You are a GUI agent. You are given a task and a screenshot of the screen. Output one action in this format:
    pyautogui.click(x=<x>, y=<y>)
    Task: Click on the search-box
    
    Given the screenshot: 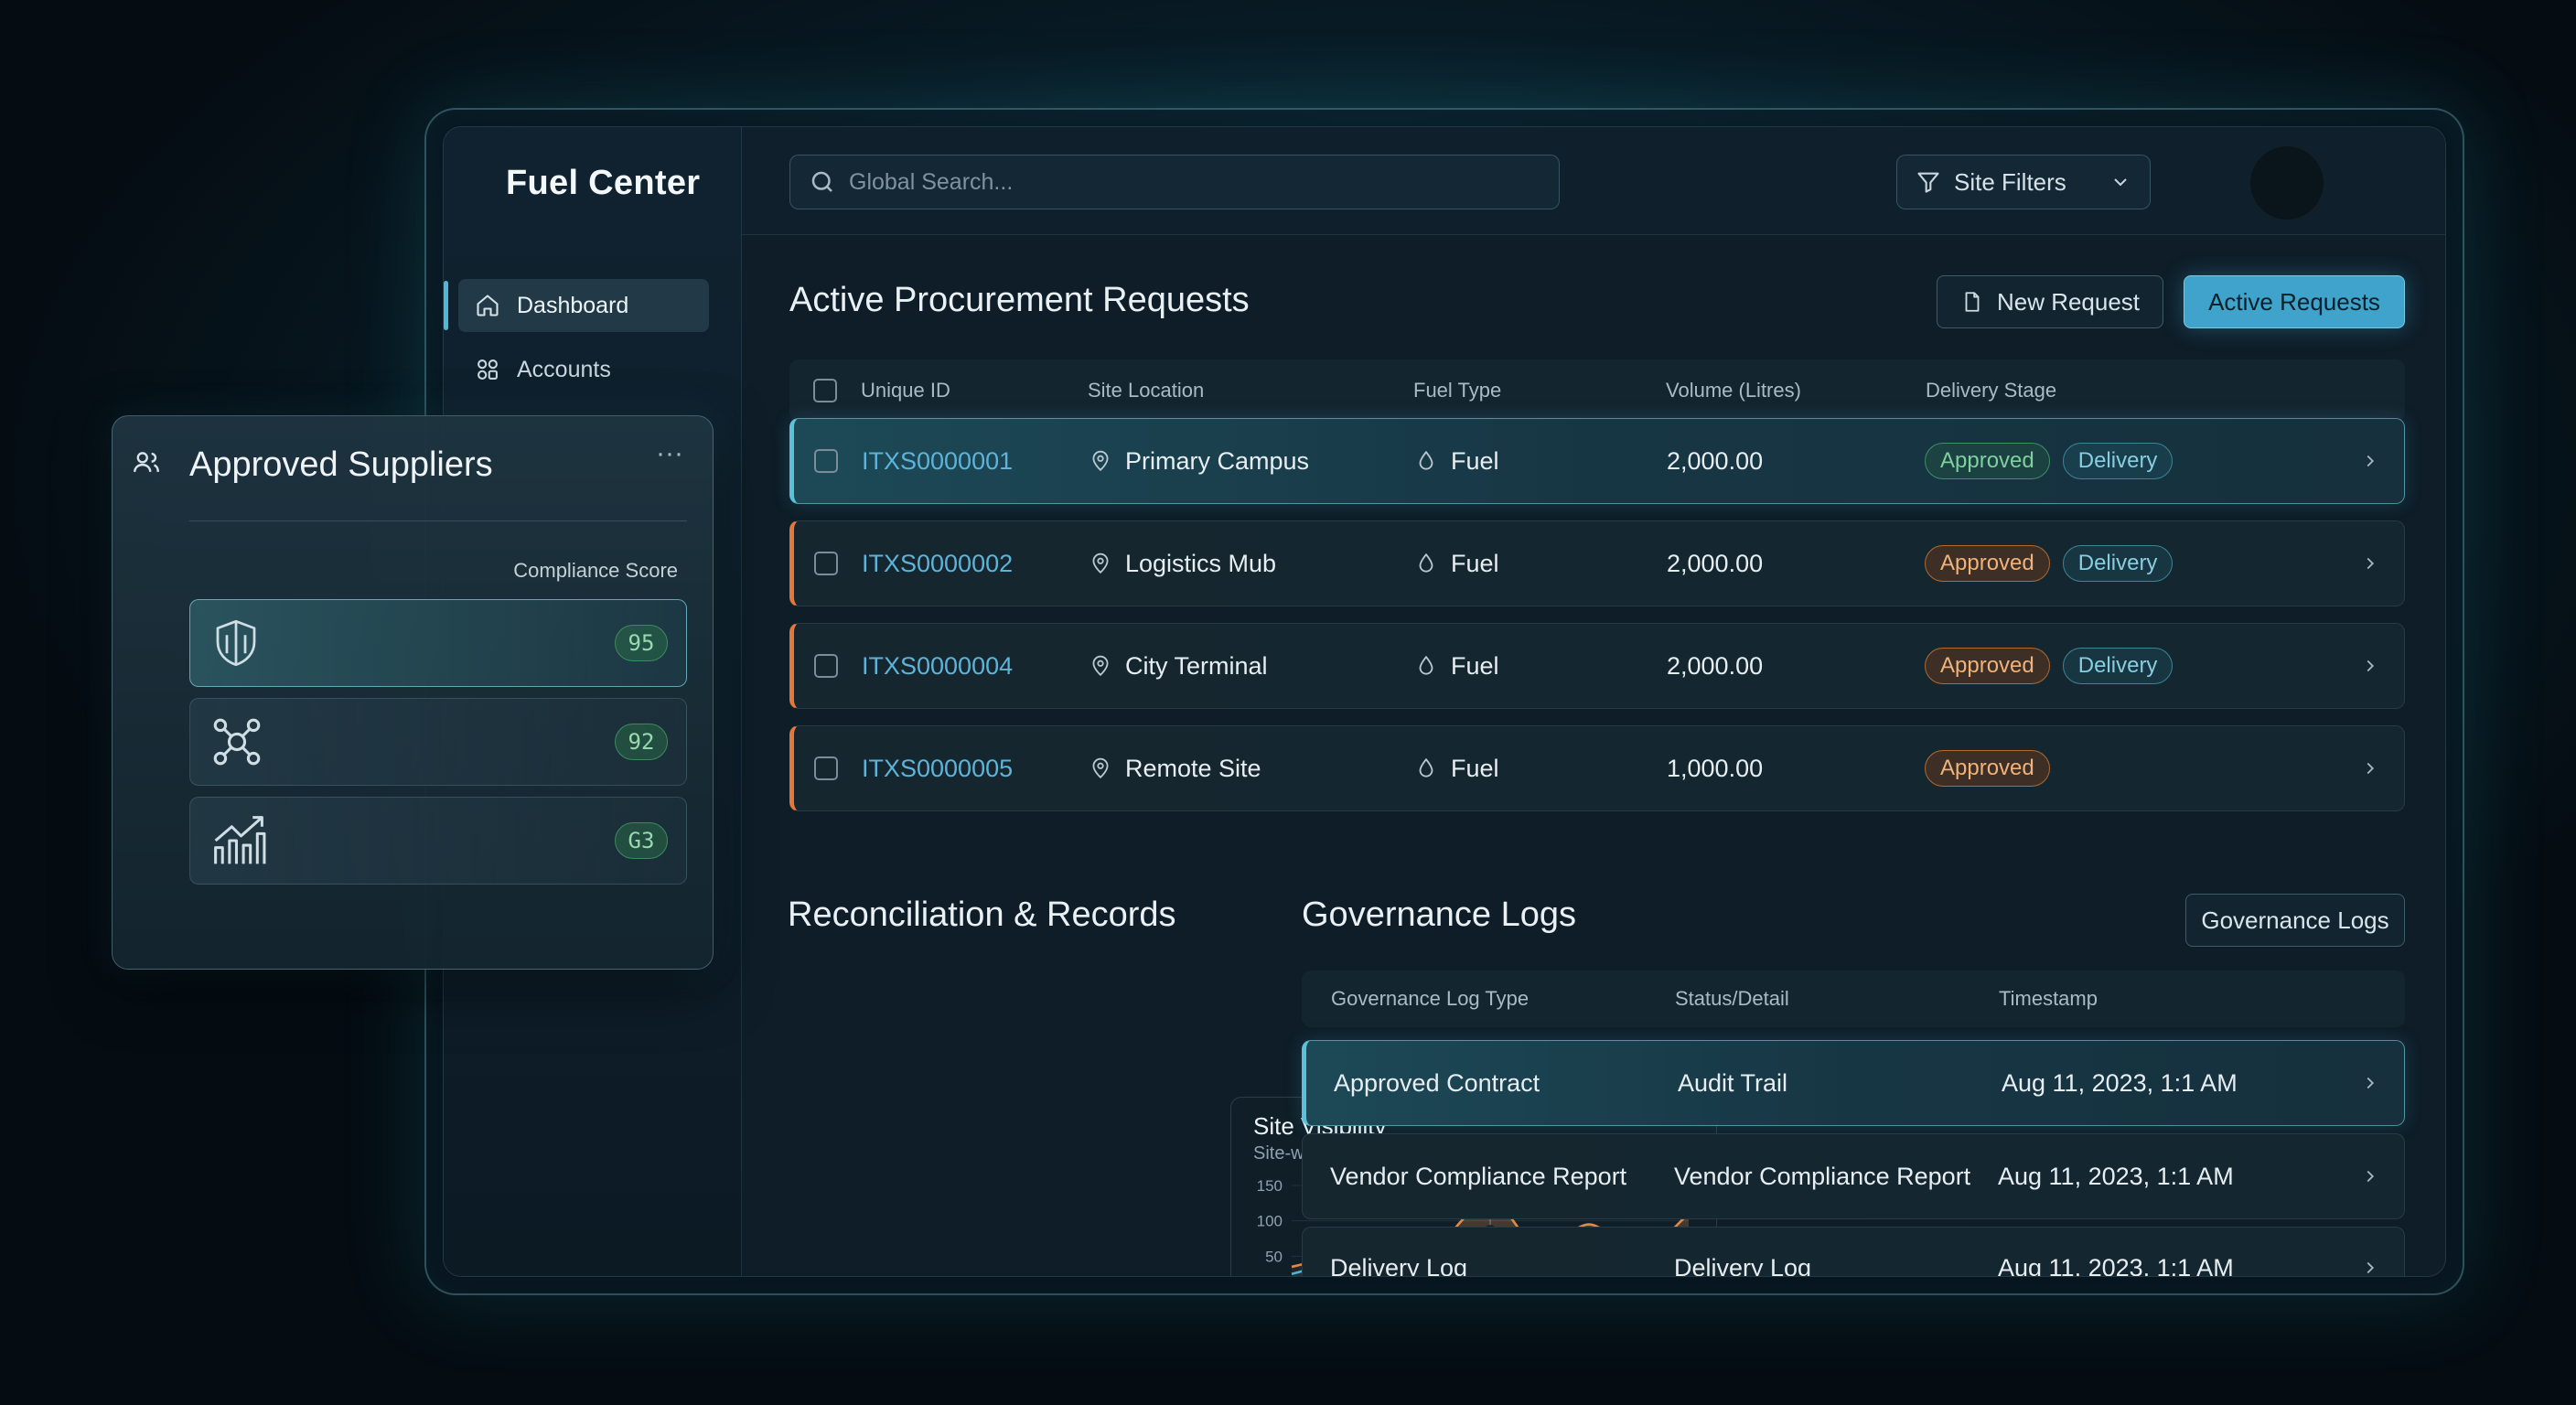 What is the action you would take?
    pyautogui.click(x=1174, y=182)
    